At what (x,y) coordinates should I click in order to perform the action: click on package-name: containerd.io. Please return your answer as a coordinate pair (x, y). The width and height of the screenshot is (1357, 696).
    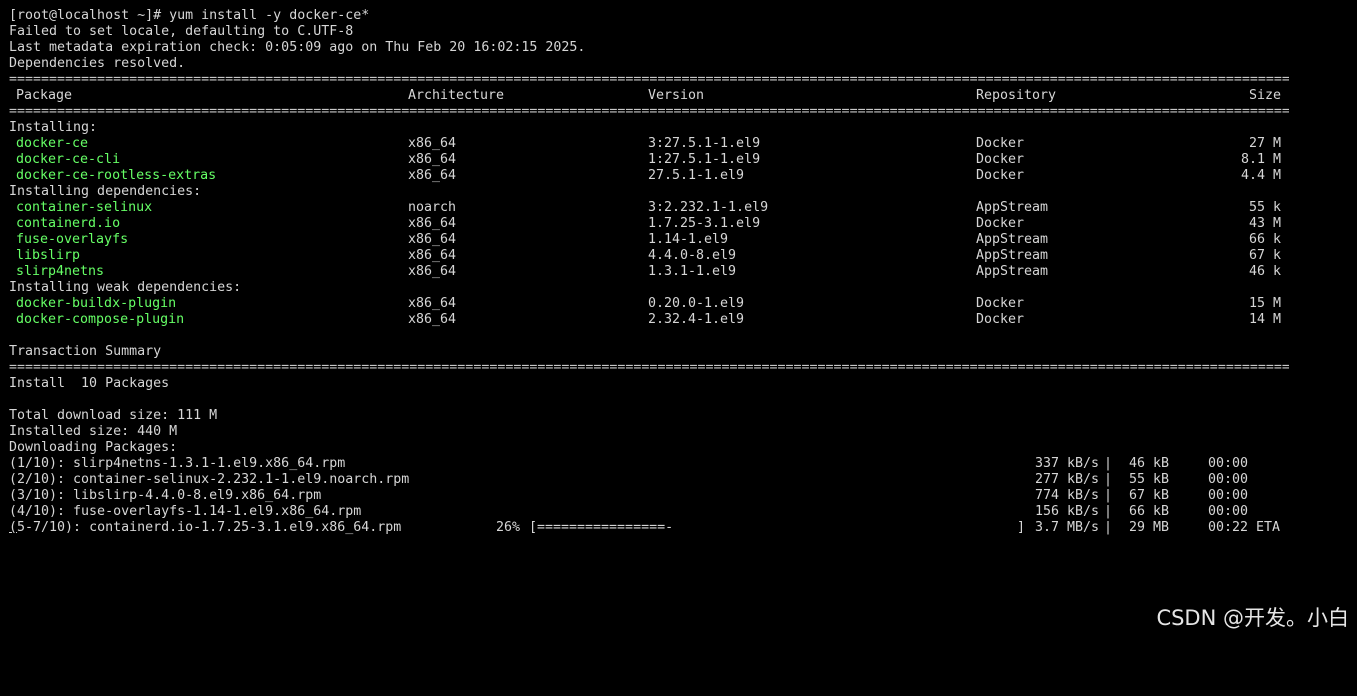
    Looking at the image, I should click on (68, 223).